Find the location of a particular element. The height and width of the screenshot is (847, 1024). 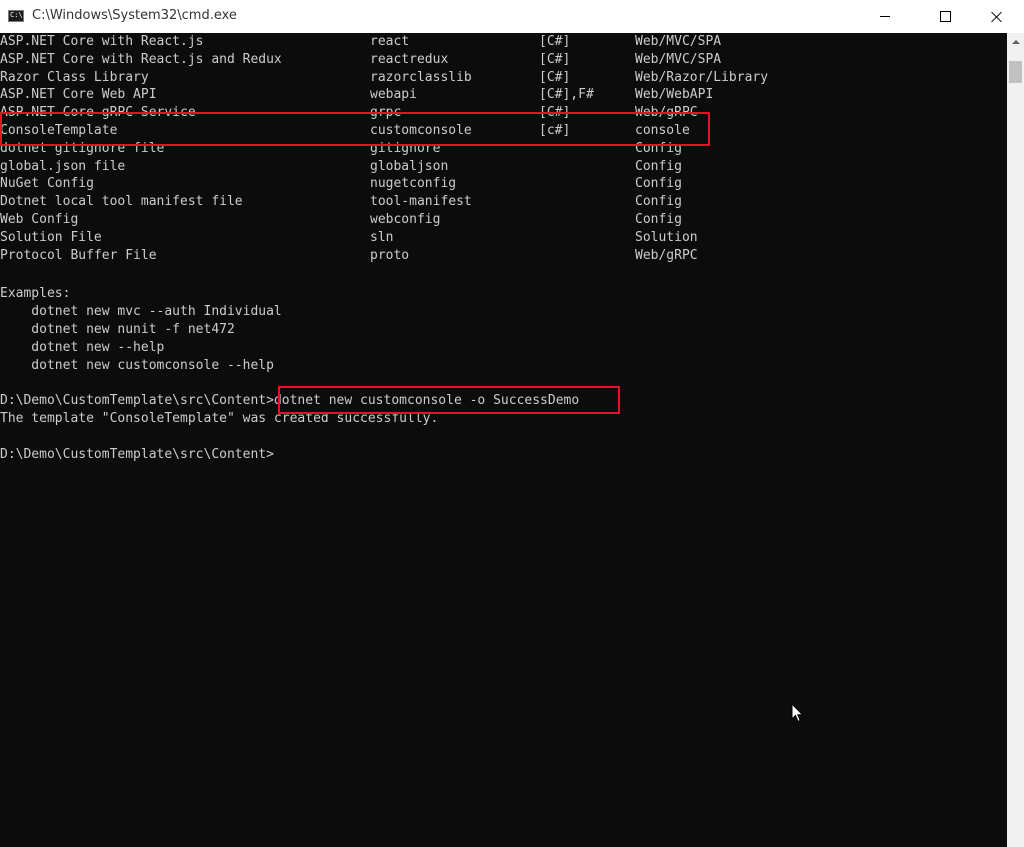

maximize-icon is located at coordinates (945, 16).